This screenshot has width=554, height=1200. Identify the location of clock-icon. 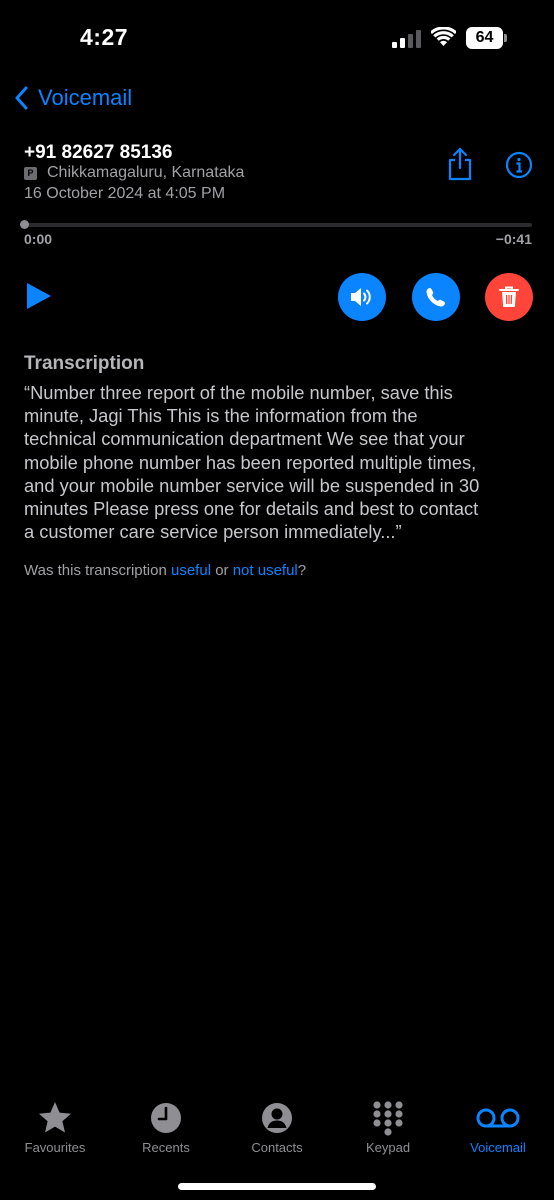
(166, 1118).